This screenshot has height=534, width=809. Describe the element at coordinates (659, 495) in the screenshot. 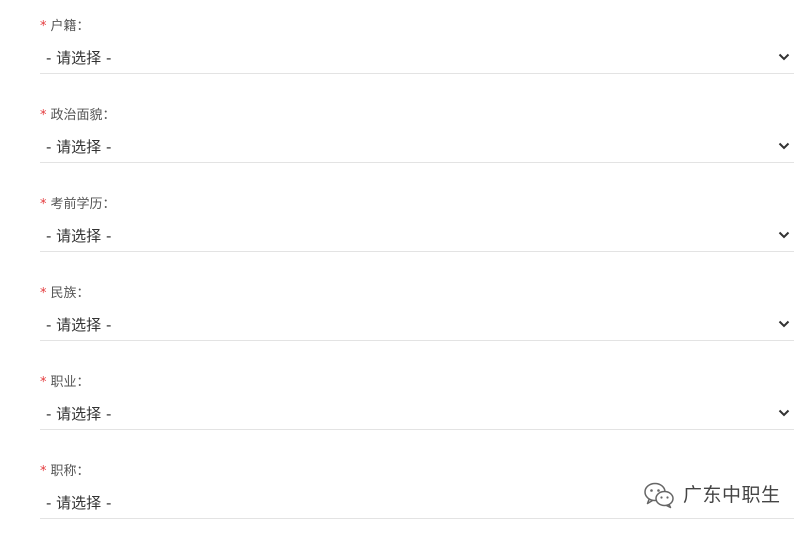

I see `wechat-icon` at that location.